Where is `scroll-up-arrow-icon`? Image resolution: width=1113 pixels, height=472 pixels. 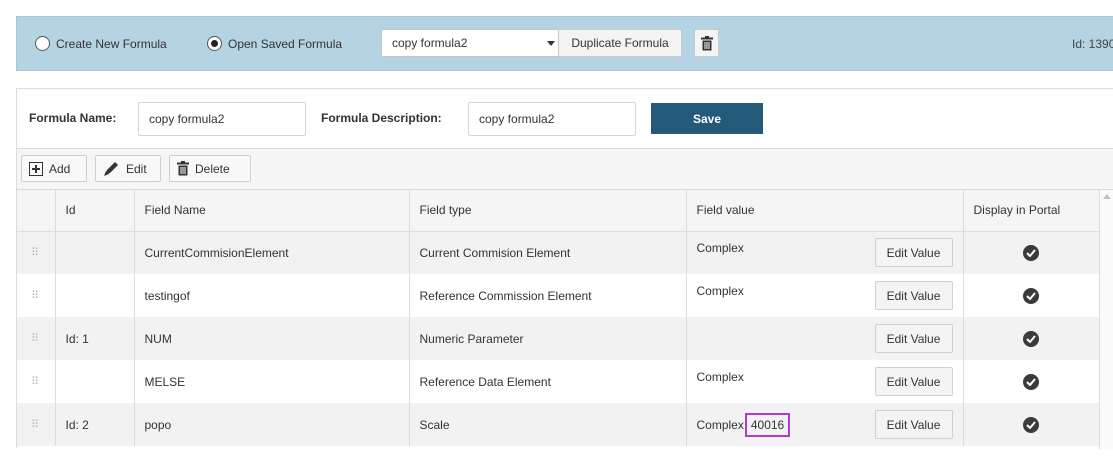
scroll-up-arrow-icon is located at coordinates (1107, 196).